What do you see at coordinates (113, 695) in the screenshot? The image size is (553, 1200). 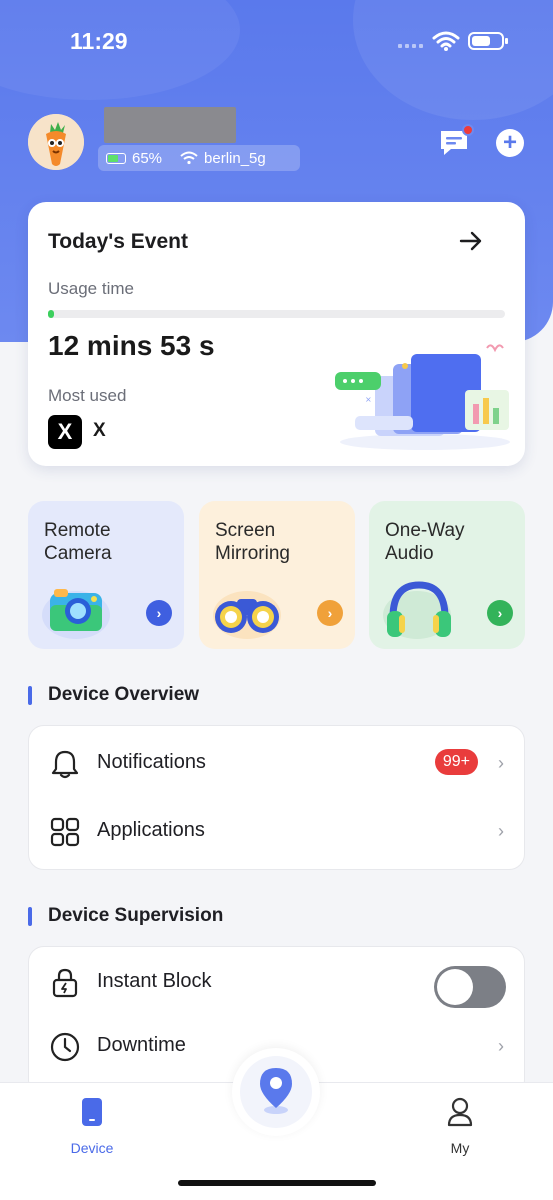 I see `device-overview-heading: Device Overview` at bounding box center [113, 695].